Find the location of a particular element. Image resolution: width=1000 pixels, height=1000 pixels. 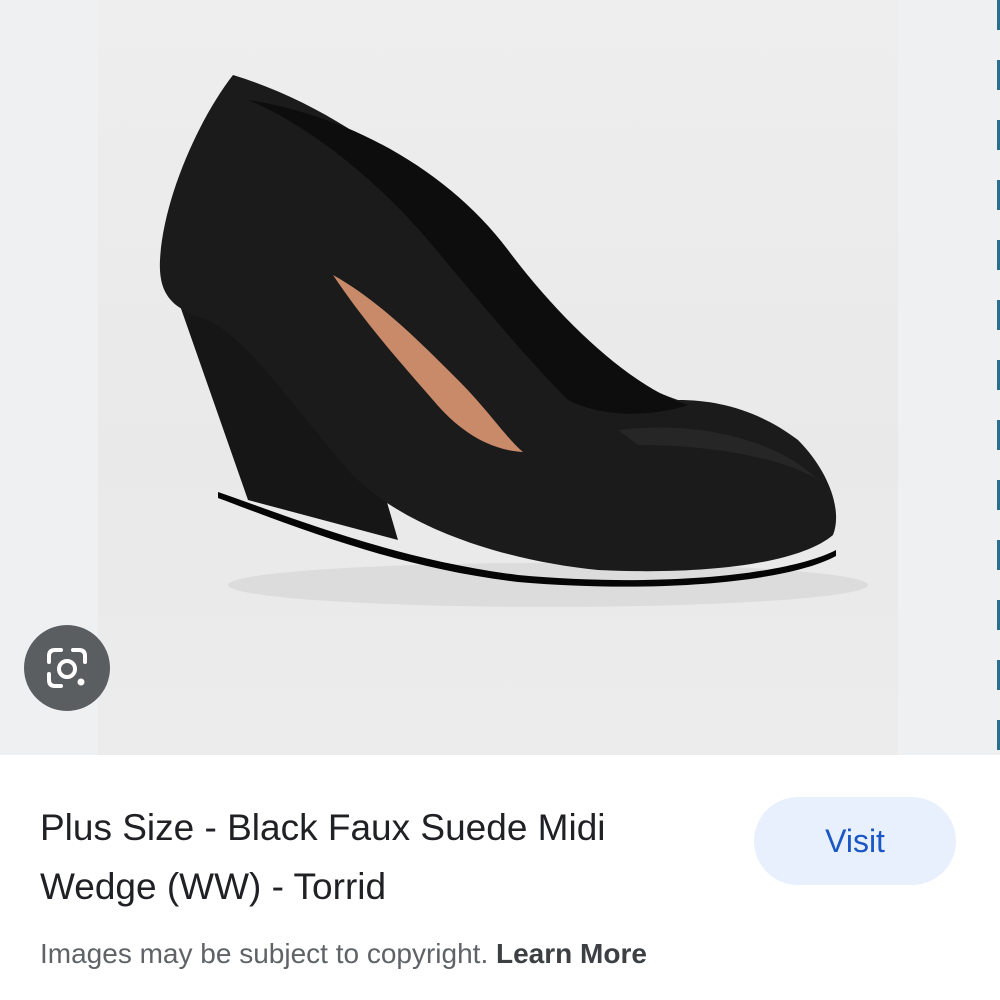

learn-more-link: Learn More is located at coordinates (571, 953).